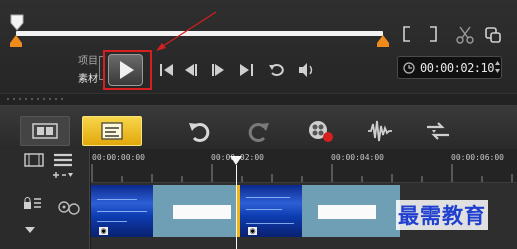 The image size is (517, 249). I want to click on auto-music-icon, so click(438, 131).